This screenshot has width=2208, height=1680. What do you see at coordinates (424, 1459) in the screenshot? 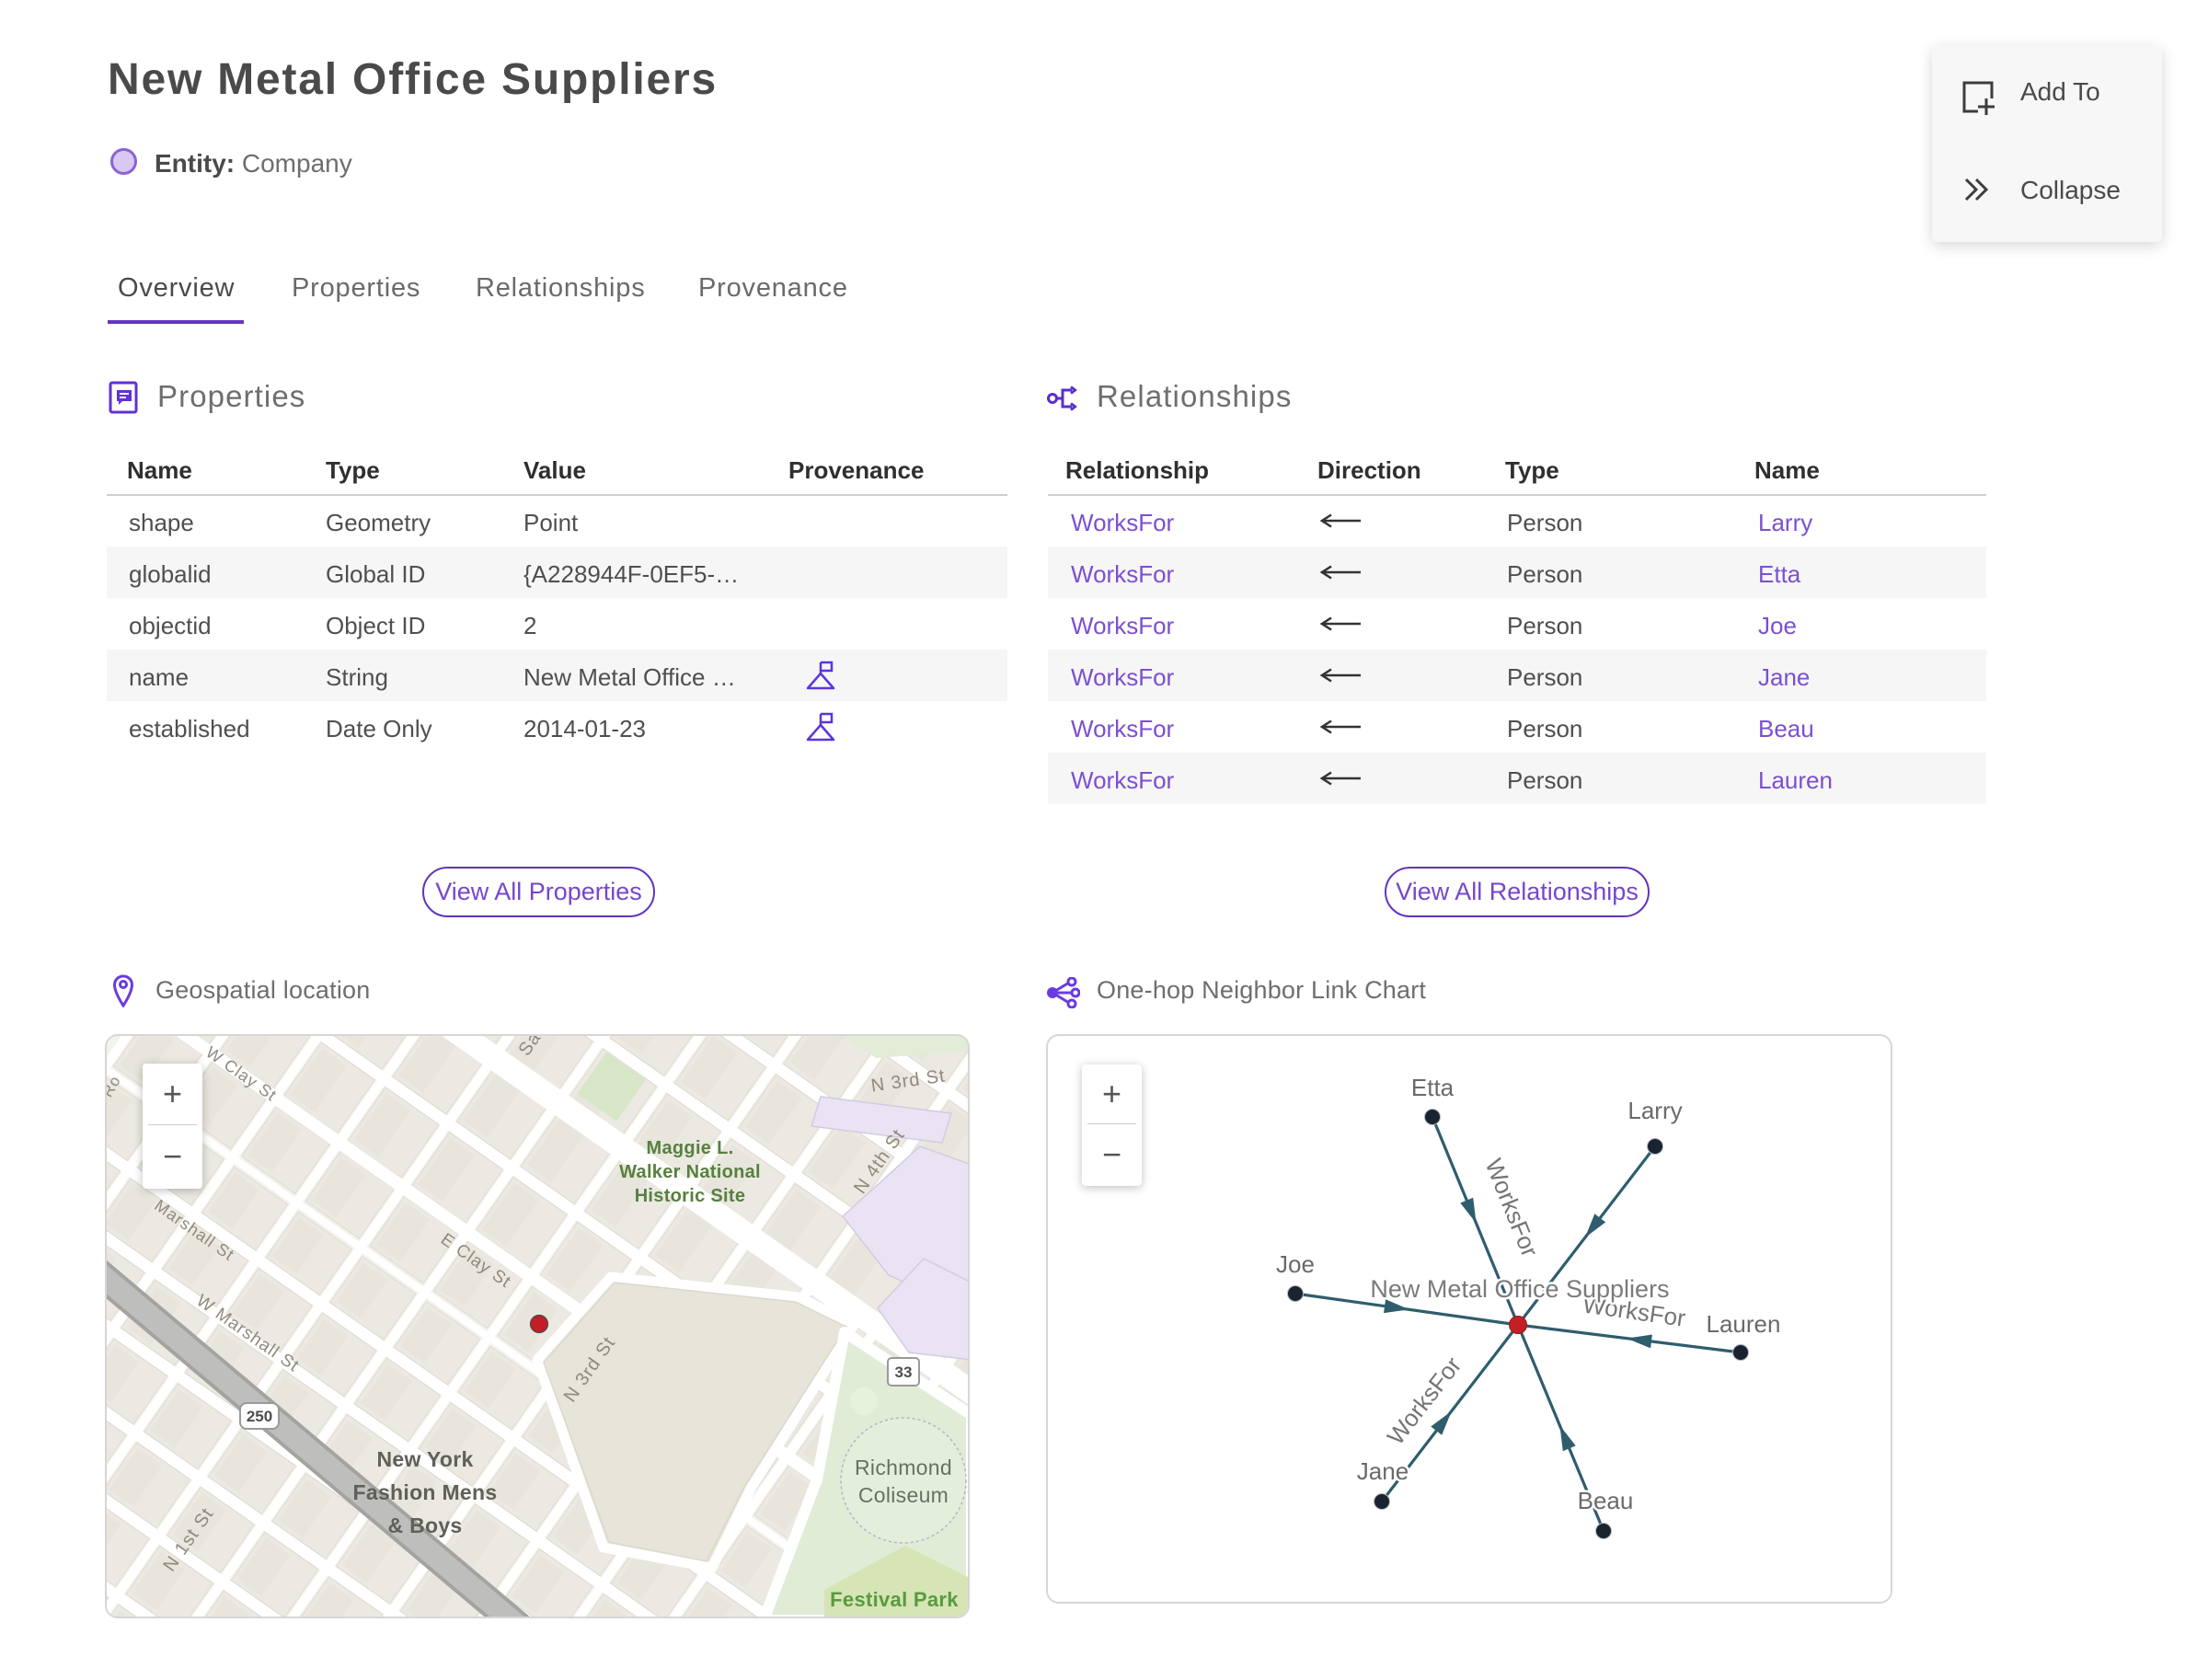
I see `svg-text: New York` at bounding box center [424, 1459].